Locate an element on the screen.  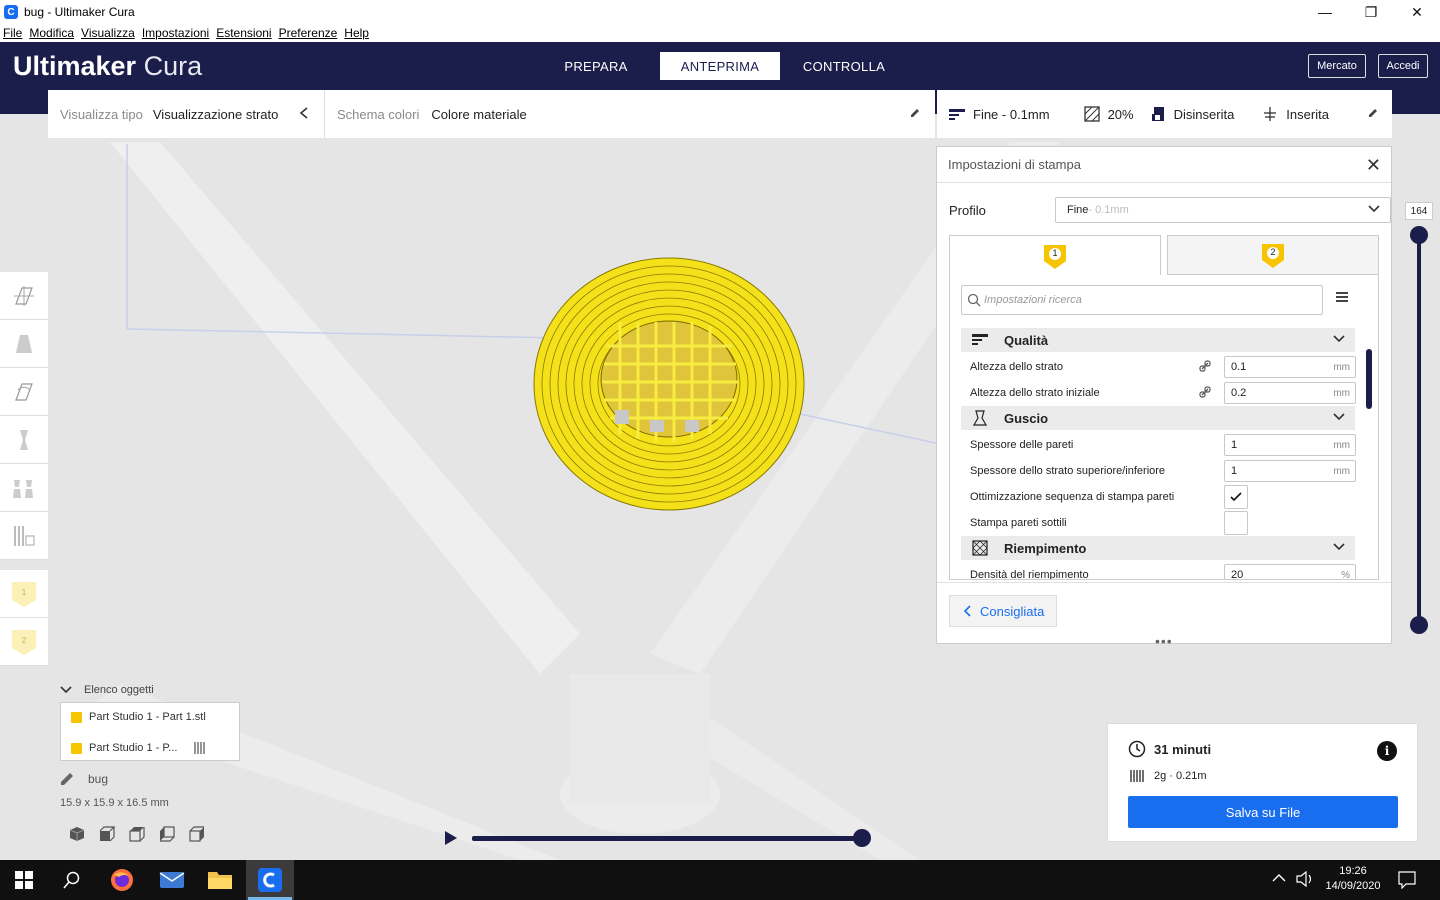
resize-handle: ••• is located at coordinates (1164, 641).